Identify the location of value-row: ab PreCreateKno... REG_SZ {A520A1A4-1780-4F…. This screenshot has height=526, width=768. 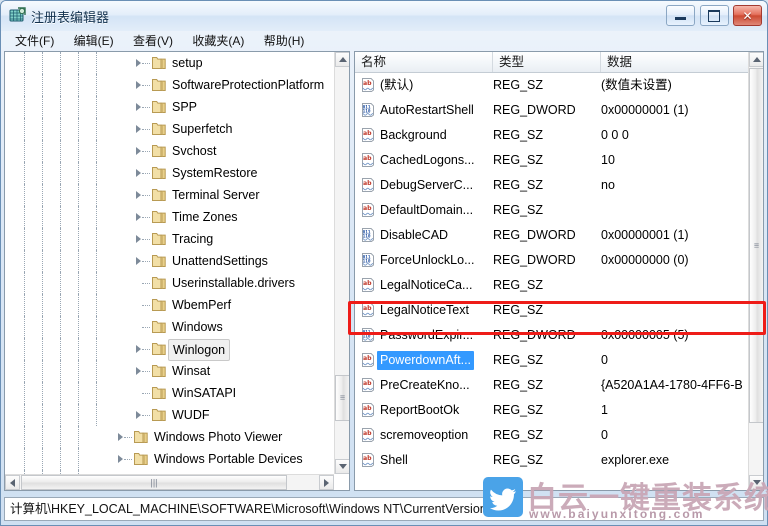
(551, 385).